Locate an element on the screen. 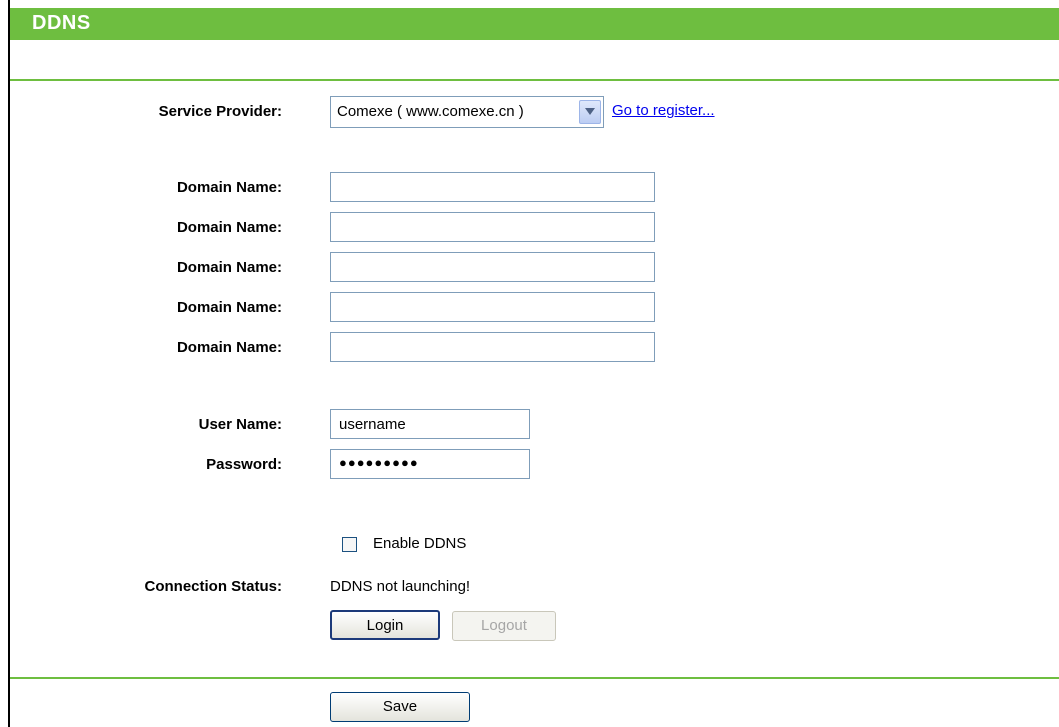  logout-button: Logout is located at coordinates (504, 626).